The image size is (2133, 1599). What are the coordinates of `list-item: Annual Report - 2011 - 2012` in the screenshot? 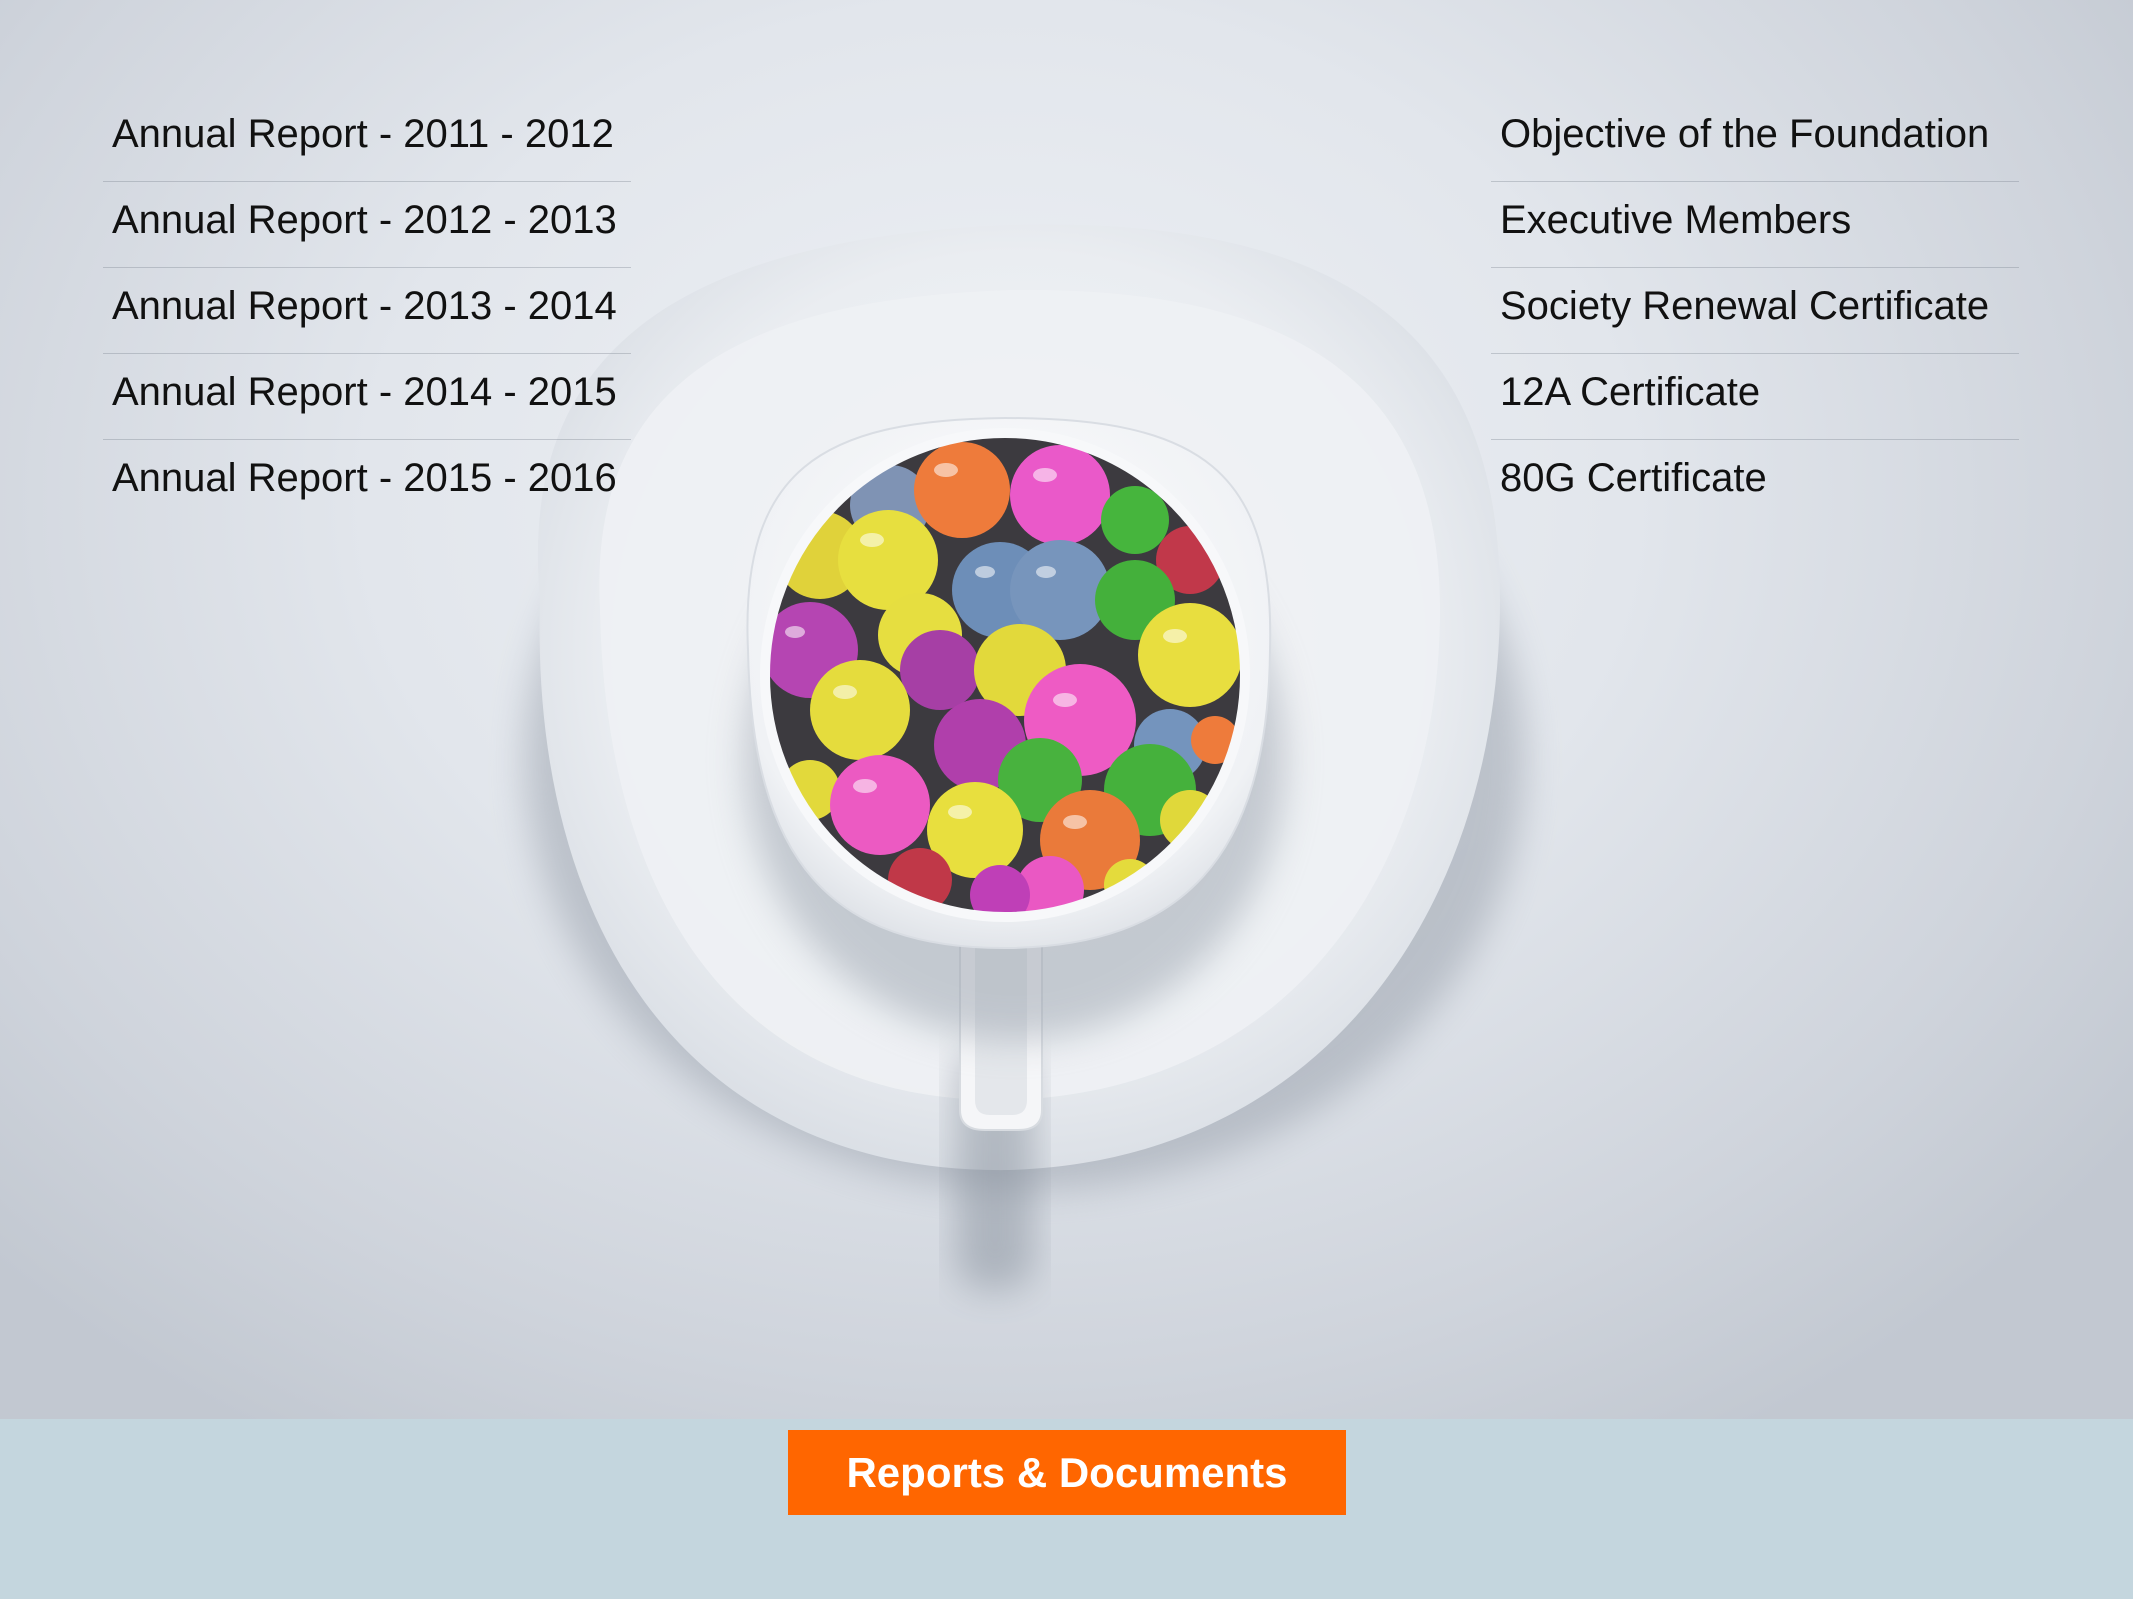 It's located at (367, 139).